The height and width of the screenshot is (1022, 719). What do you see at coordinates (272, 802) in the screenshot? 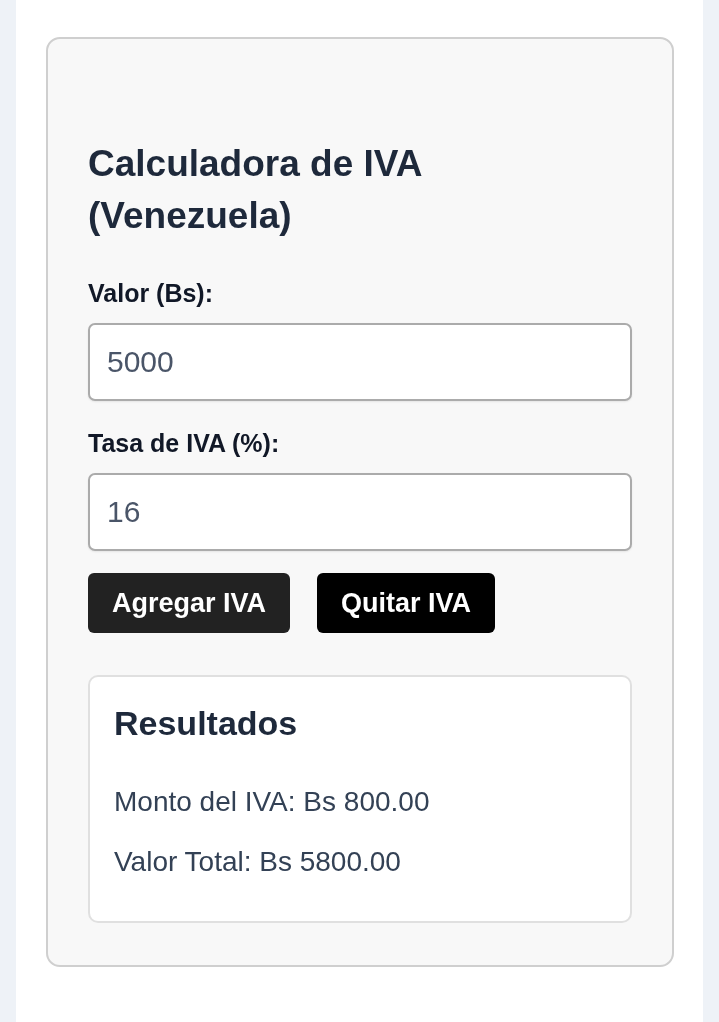
I see `result-text: Monto del IVA: Bs 800.00` at bounding box center [272, 802].